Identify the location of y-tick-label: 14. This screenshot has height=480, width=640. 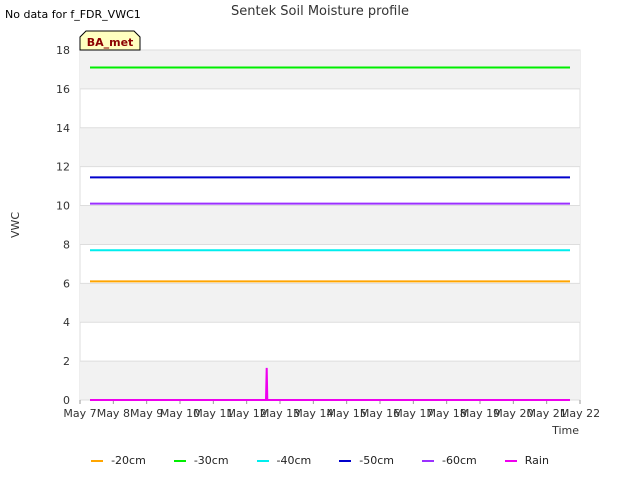
(63, 128).